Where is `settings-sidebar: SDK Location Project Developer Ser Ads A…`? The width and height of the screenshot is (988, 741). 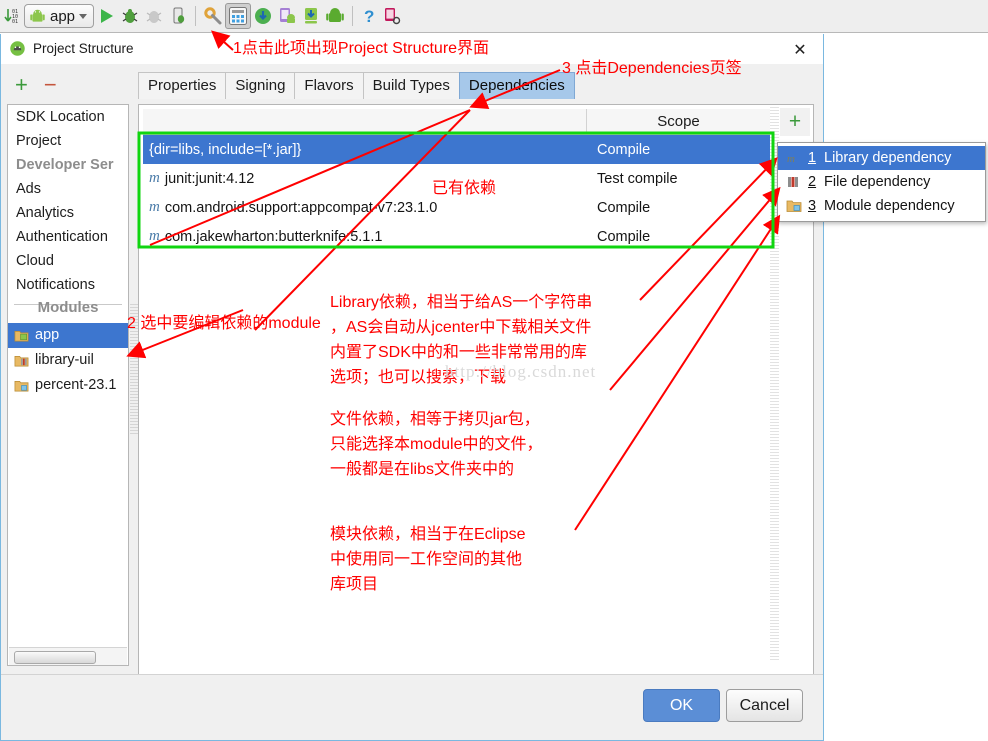 settings-sidebar: SDK Location Project Developer Ser Ads A… is located at coordinates (68, 385).